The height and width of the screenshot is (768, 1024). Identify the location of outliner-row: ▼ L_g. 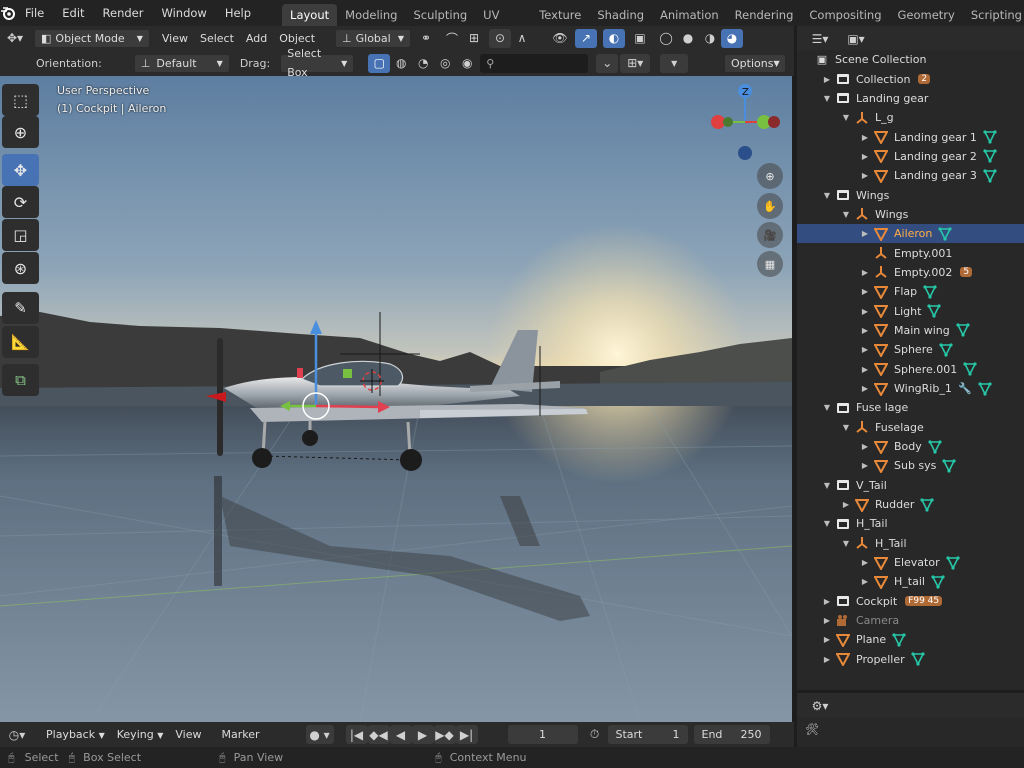
(910, 117).